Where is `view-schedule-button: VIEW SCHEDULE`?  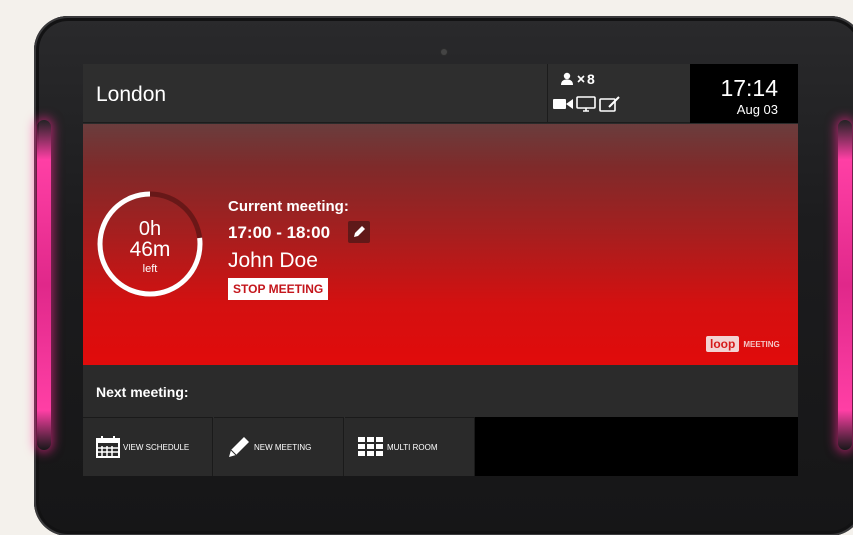
view-schedule-button: VIEW SCHEDULE is located at coordinates (148, 446).